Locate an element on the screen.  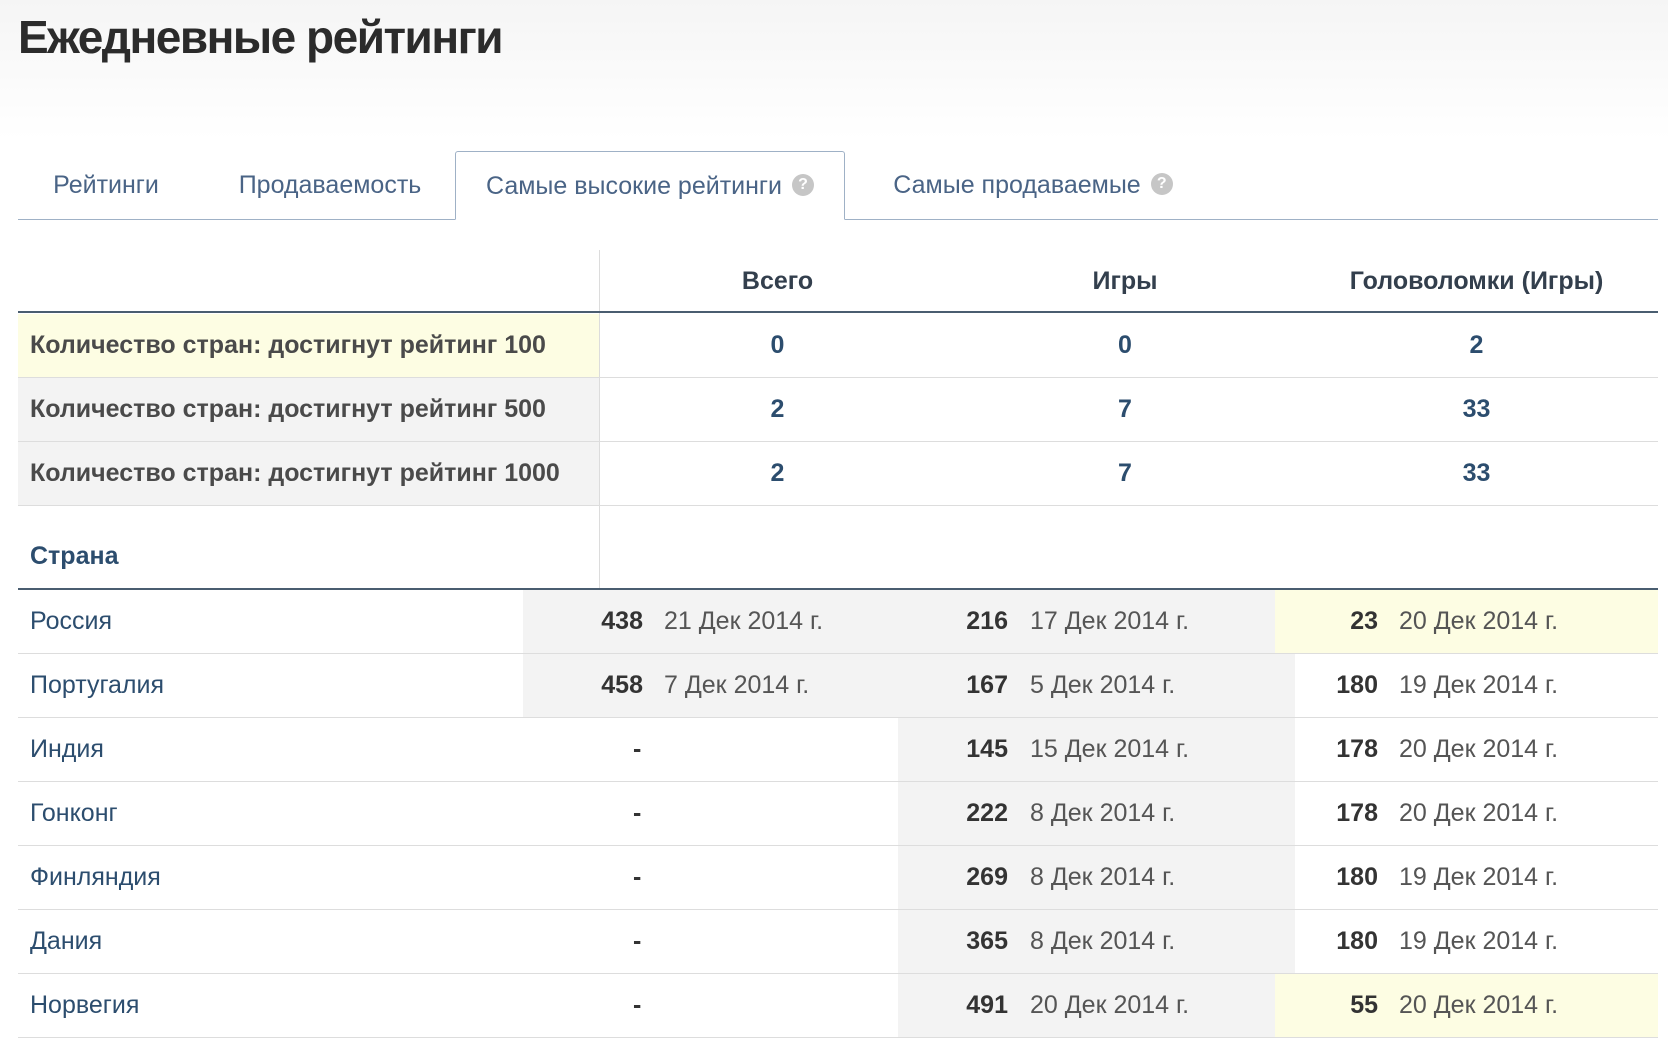
summary-label: Количество стран: достигнут рейтинг 100 is located at coordinates (288, 345).